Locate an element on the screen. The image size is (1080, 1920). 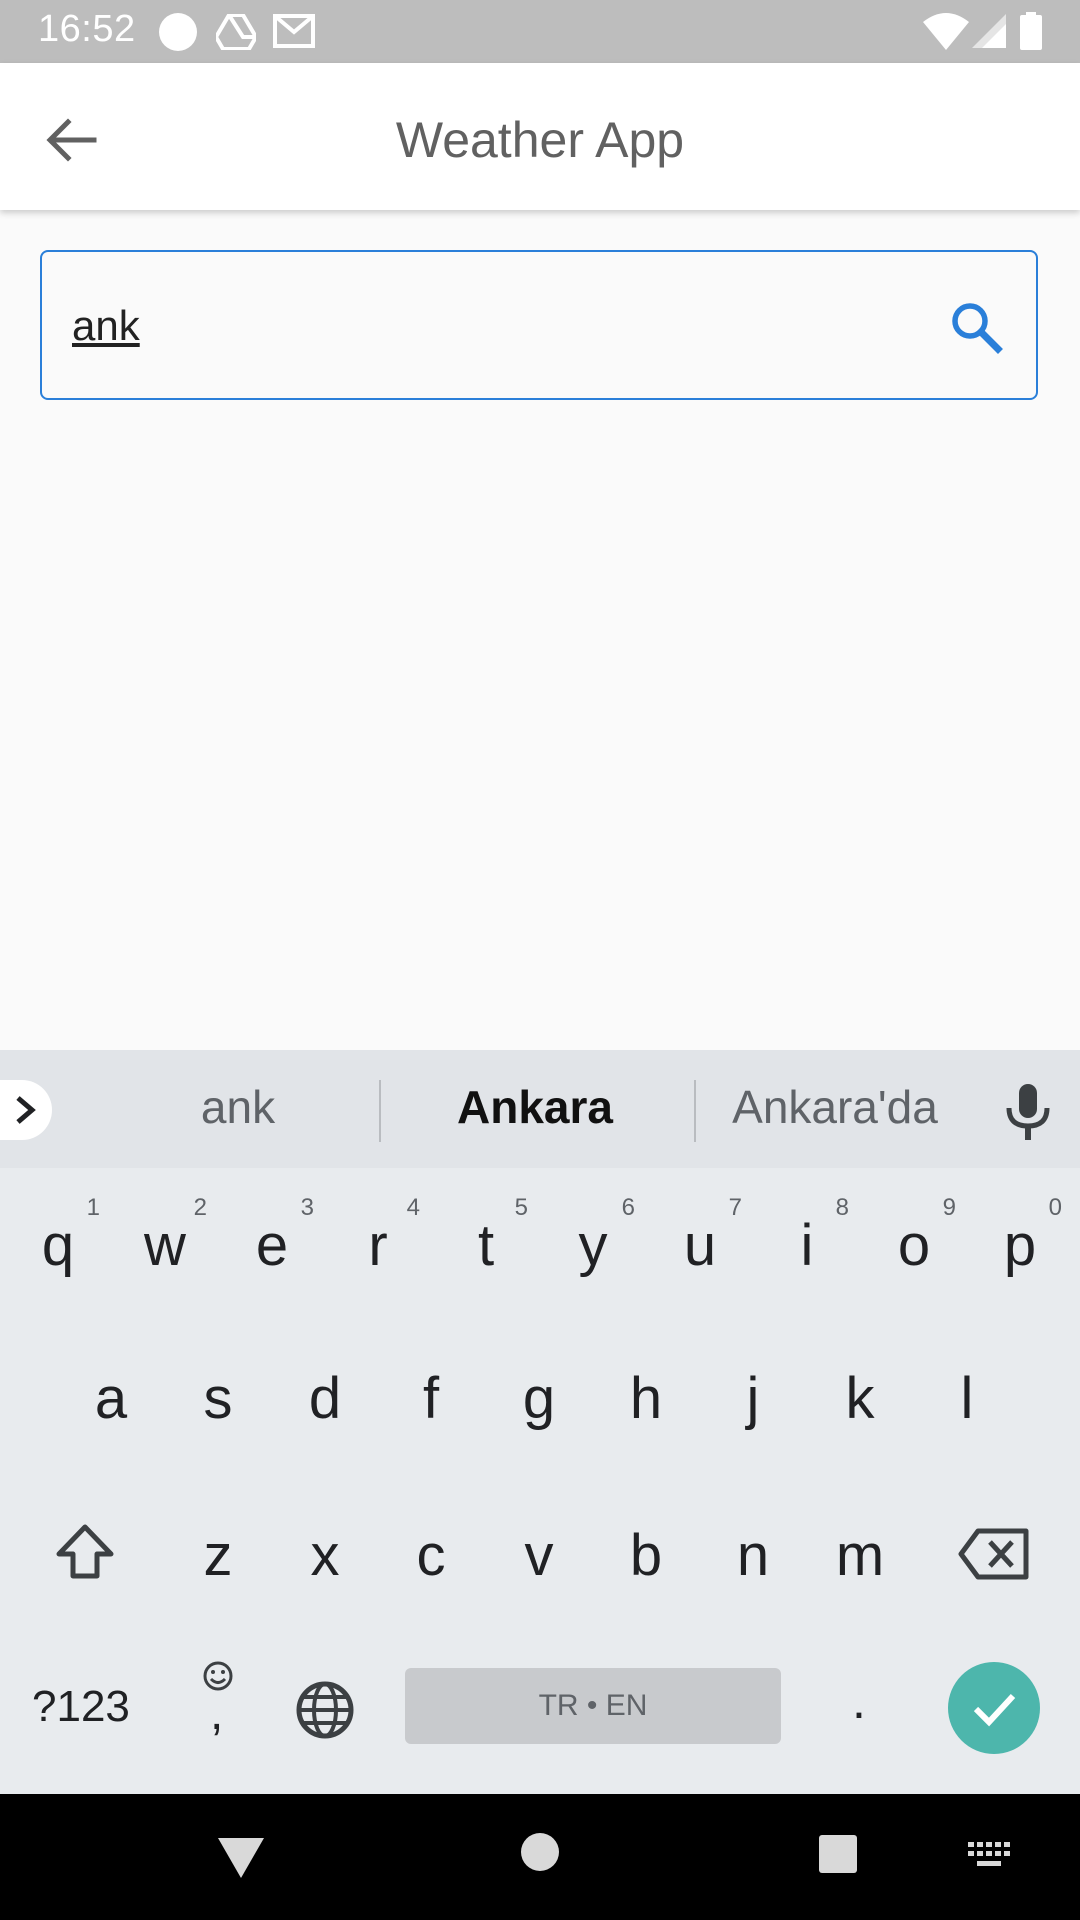
key-label: a is located at coordinates (111, 1398).